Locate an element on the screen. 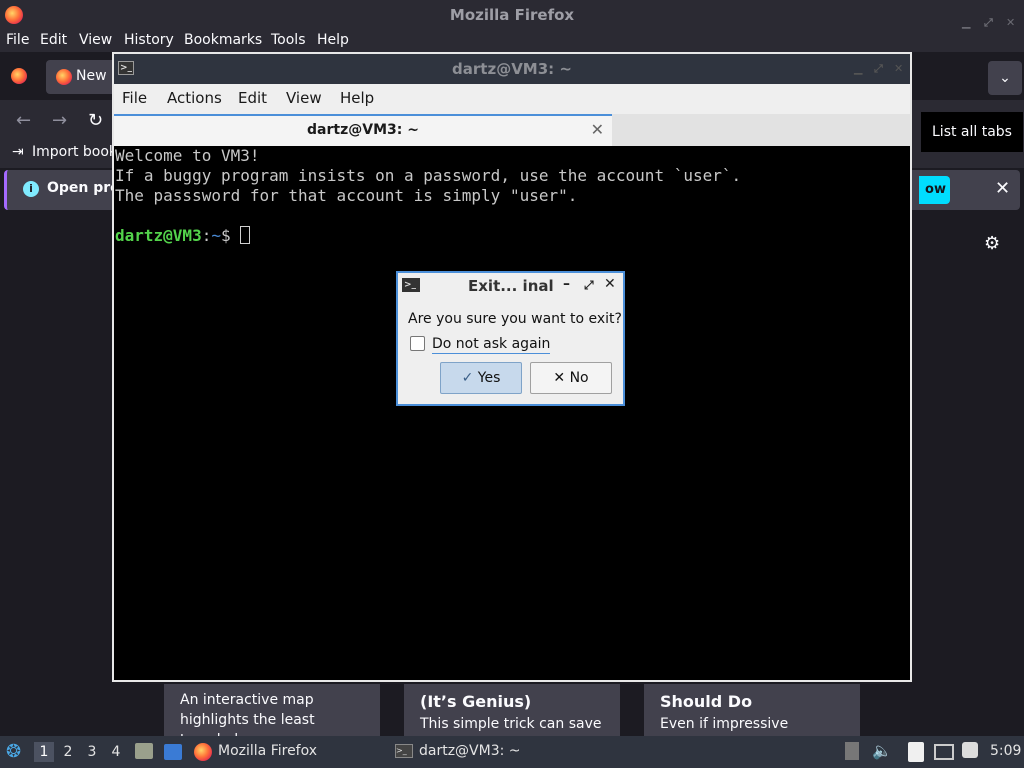 The width and height of the screenshot is (1024, 768). firefox-tab-new: New is located at coordinates (81, 77).